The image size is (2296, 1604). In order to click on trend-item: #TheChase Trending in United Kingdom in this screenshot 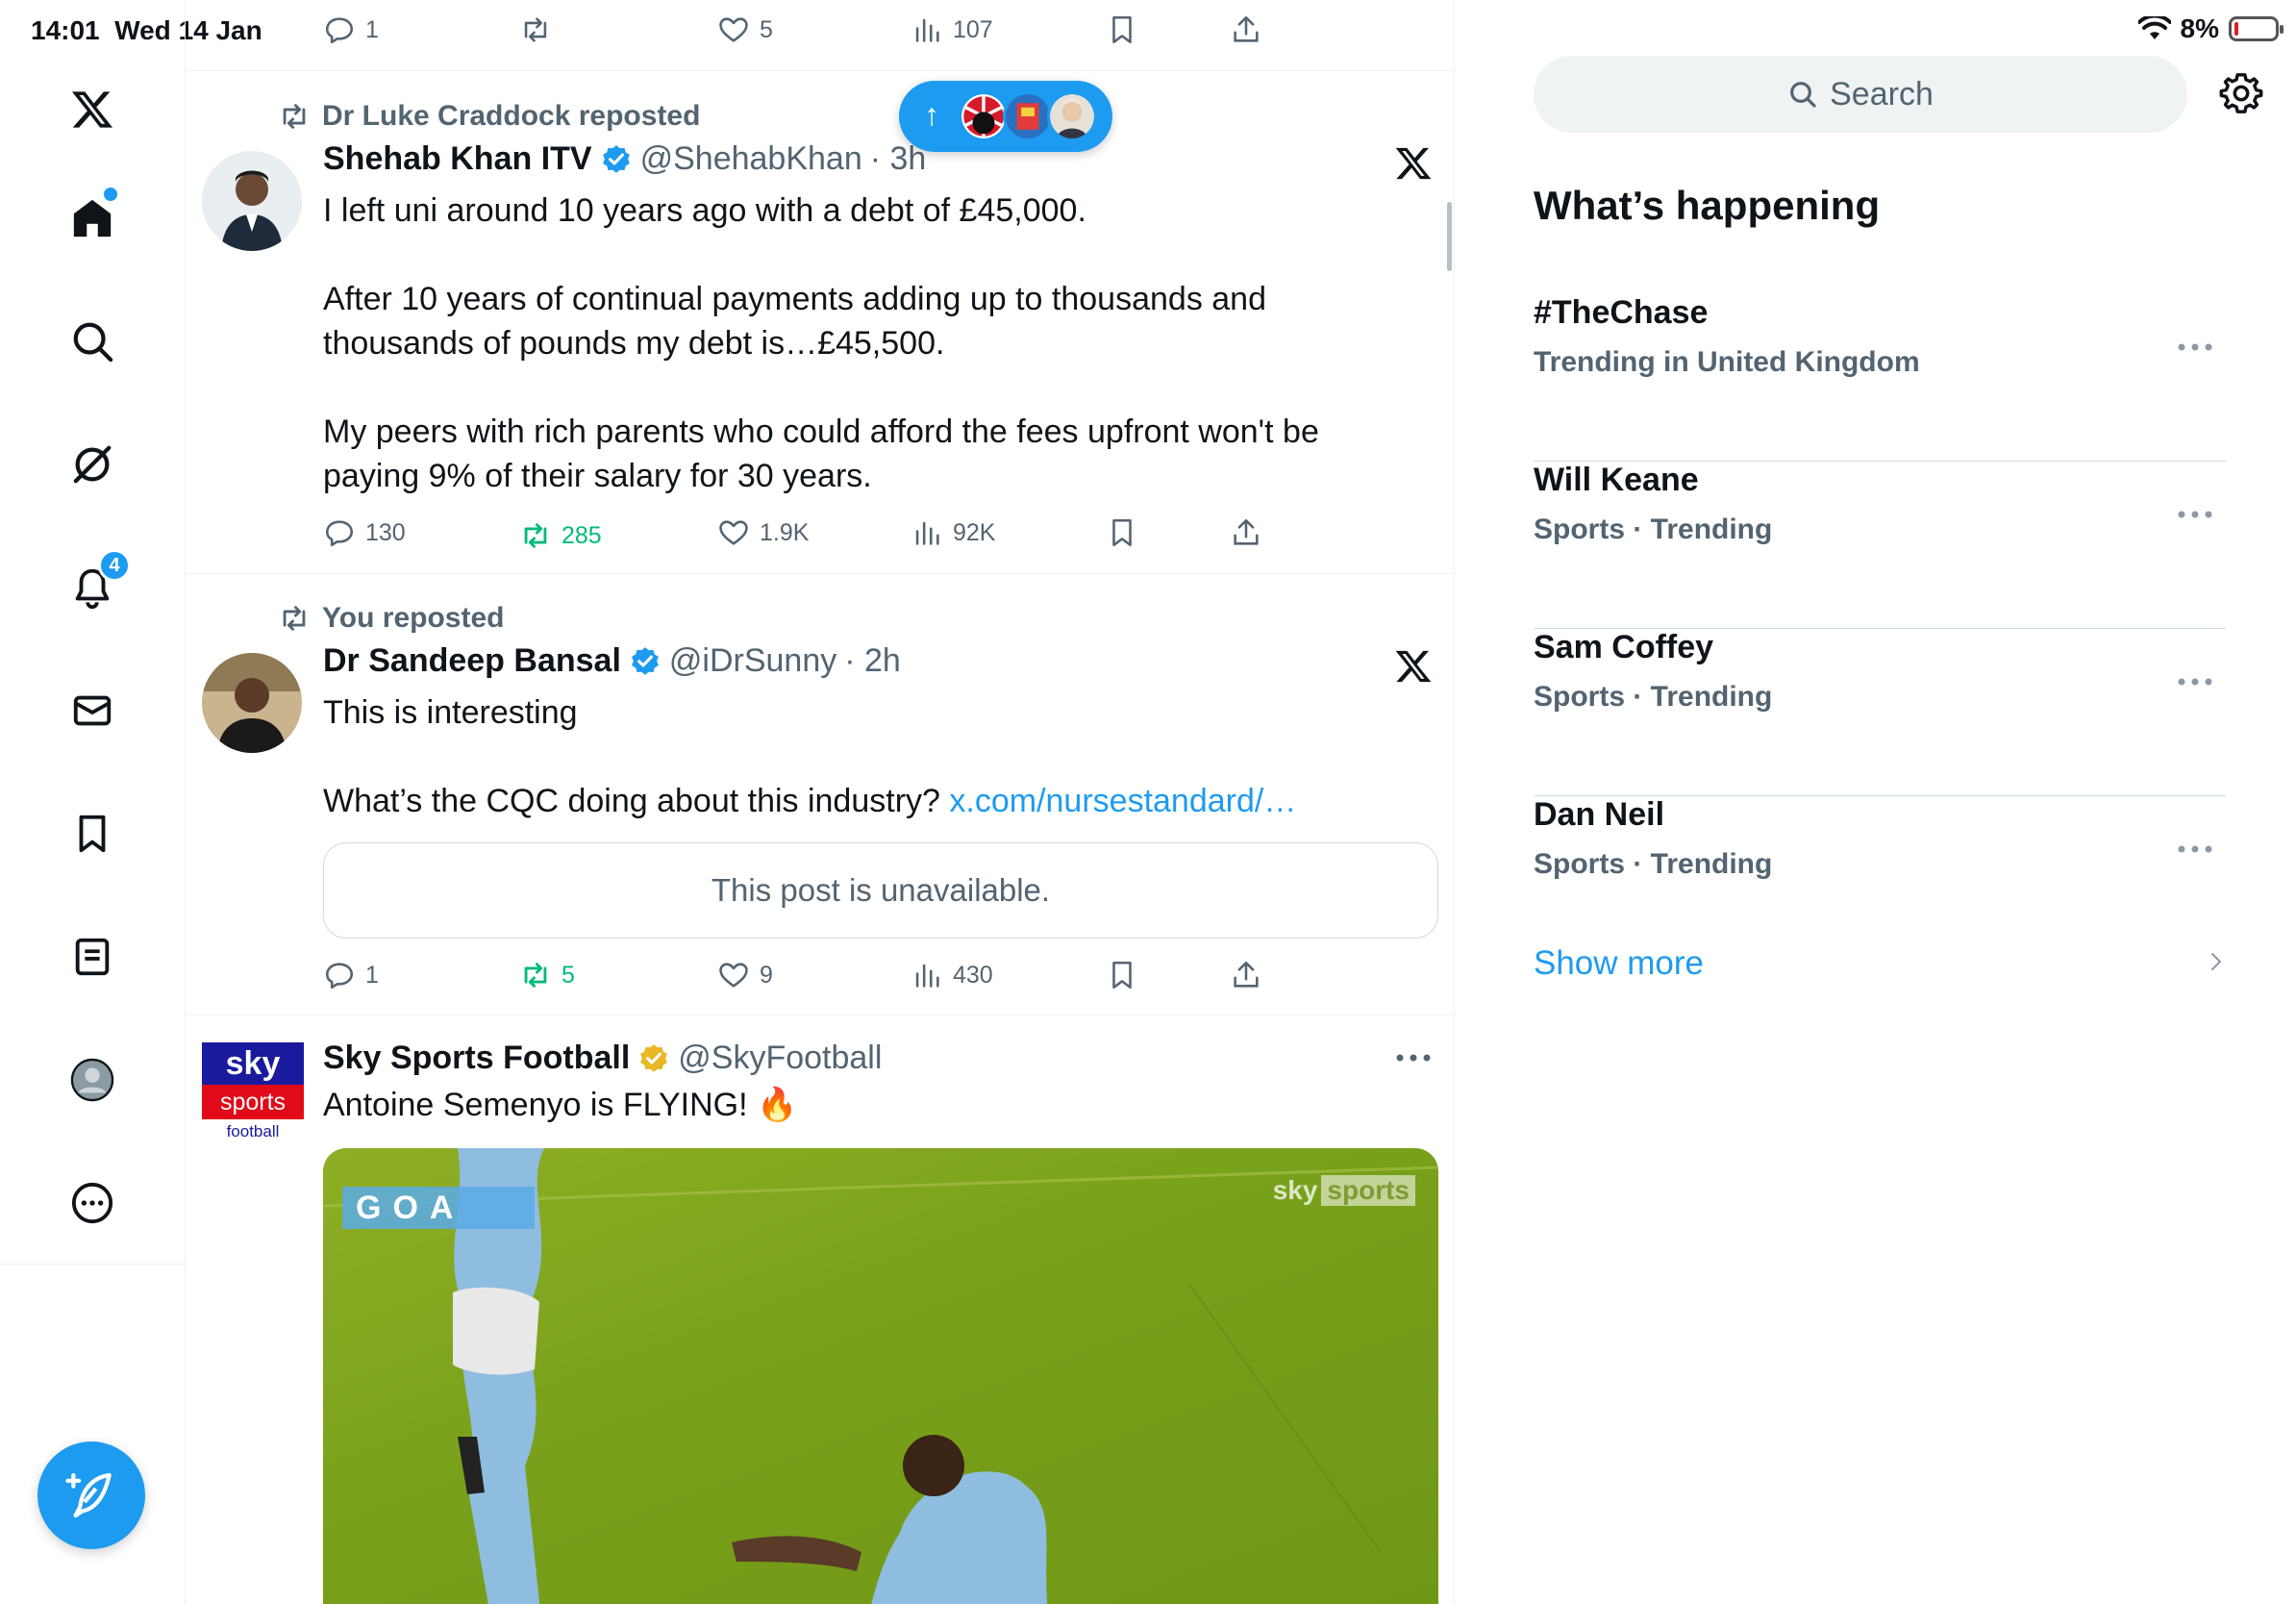, I will do `click(1880, 378)`.